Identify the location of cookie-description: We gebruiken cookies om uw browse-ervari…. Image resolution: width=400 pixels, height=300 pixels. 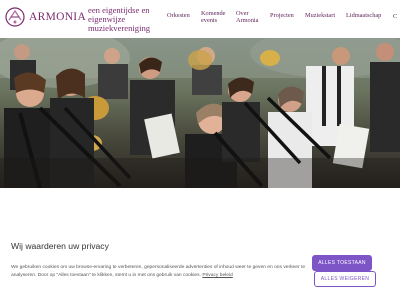
(160, 272).